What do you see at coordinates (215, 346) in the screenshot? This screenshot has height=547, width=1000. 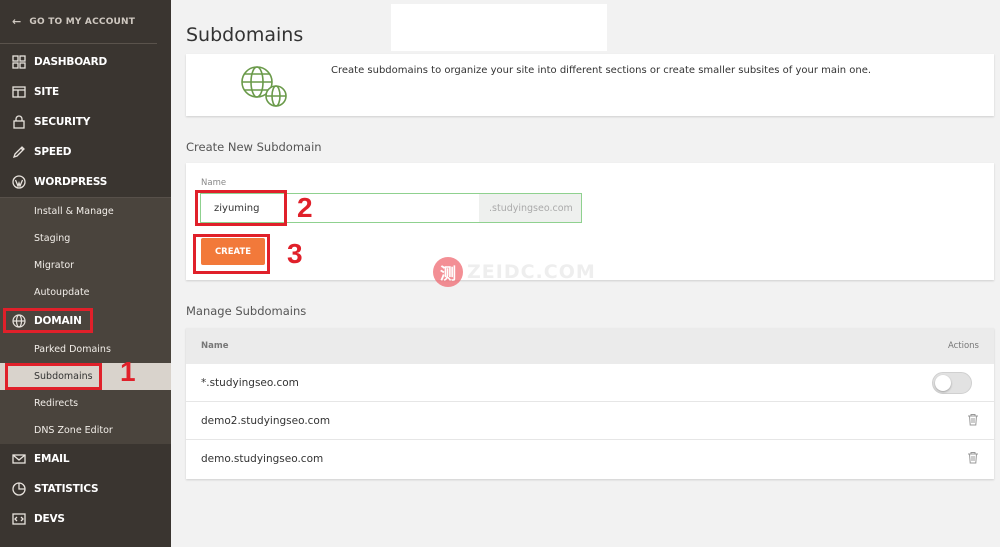 I see `column-name: Name` at bounding box center [215, 346].